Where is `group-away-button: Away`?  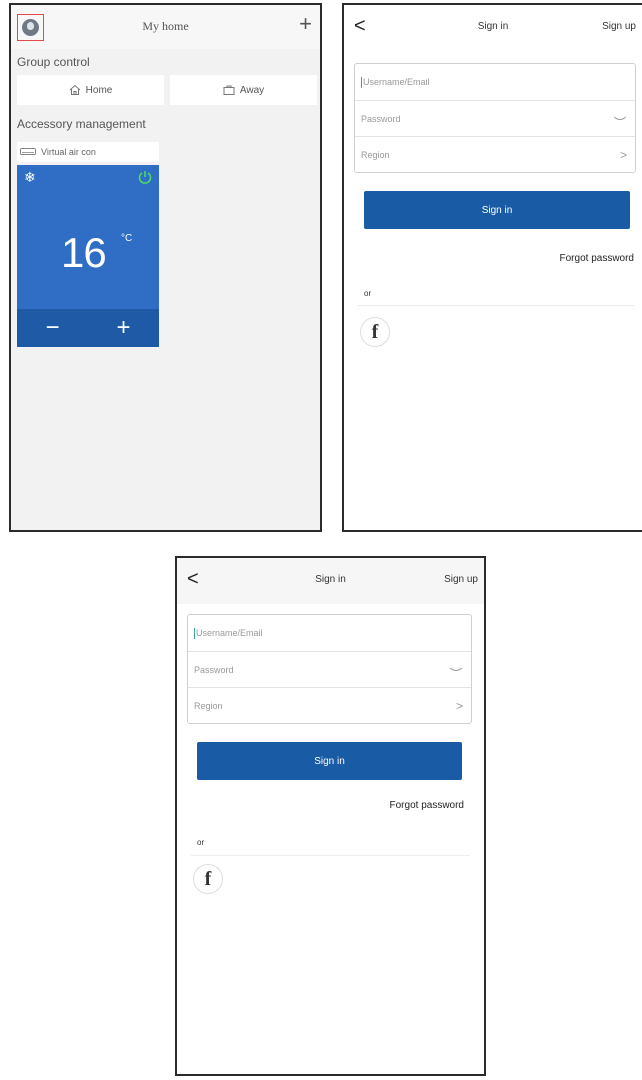
group-away-button: Away is located at coordinates (243, 90).